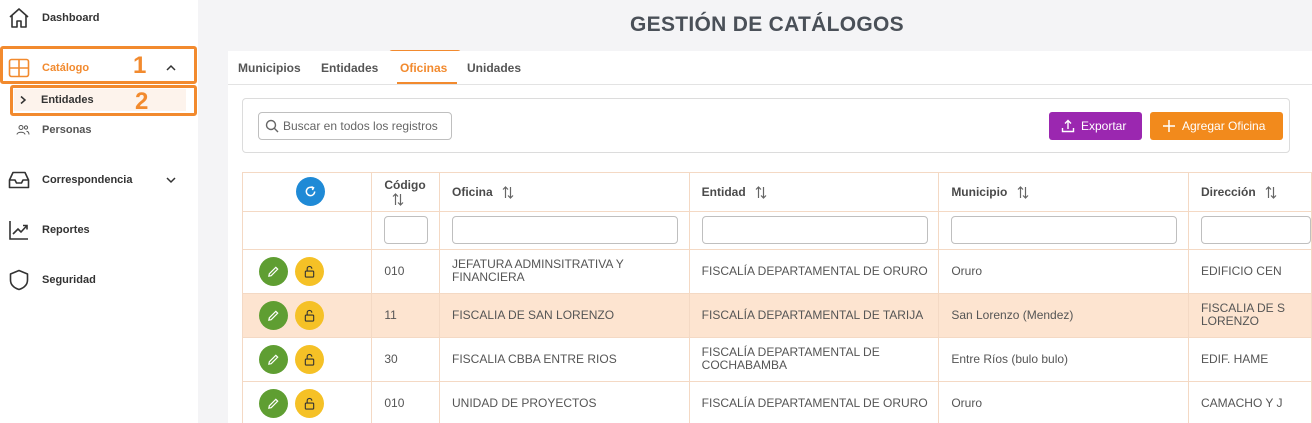 This screenshot has height=423, width=1312. Describe the element at coordinates (1063, 315) in the screenshot. I see `cell-municipio: San Lorenzo (Mendez)` at that location.